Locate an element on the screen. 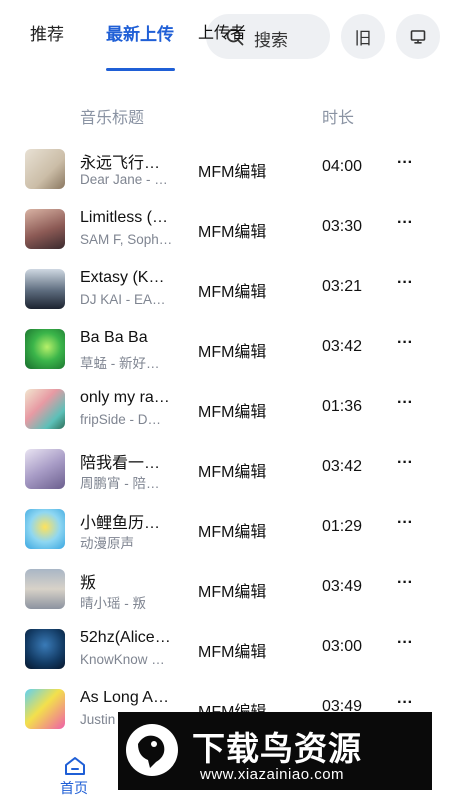  monitor-icon is located at coordinates (418, 36).